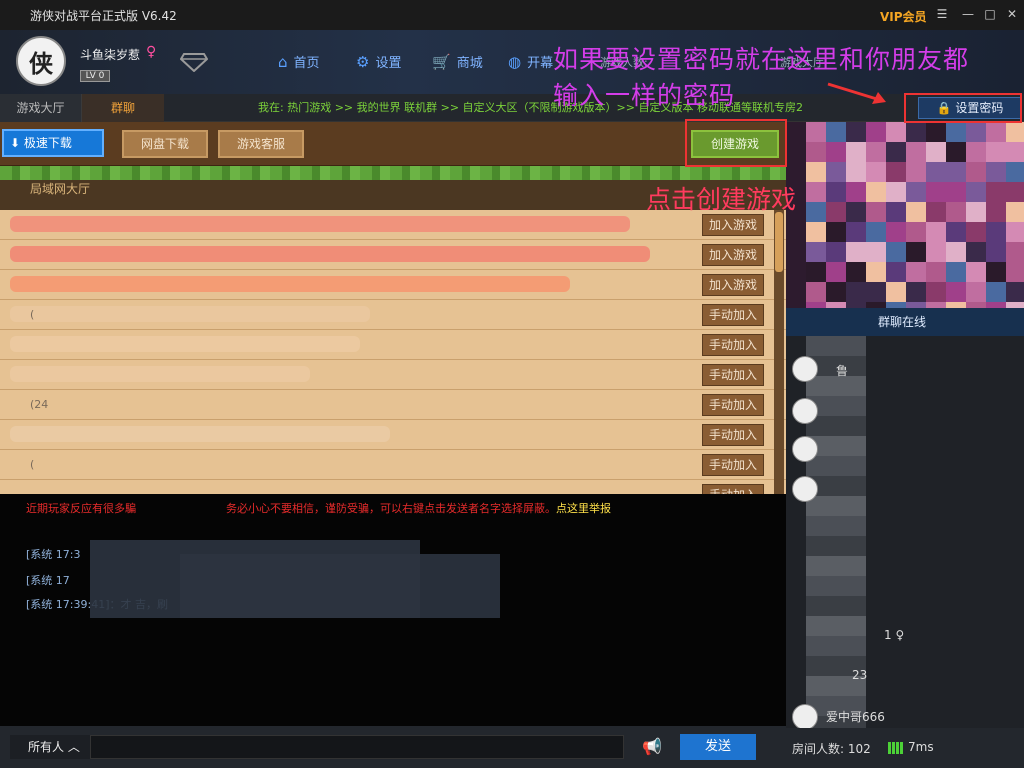  I want to click on recipient-label: 所有人, so click(46, 747).